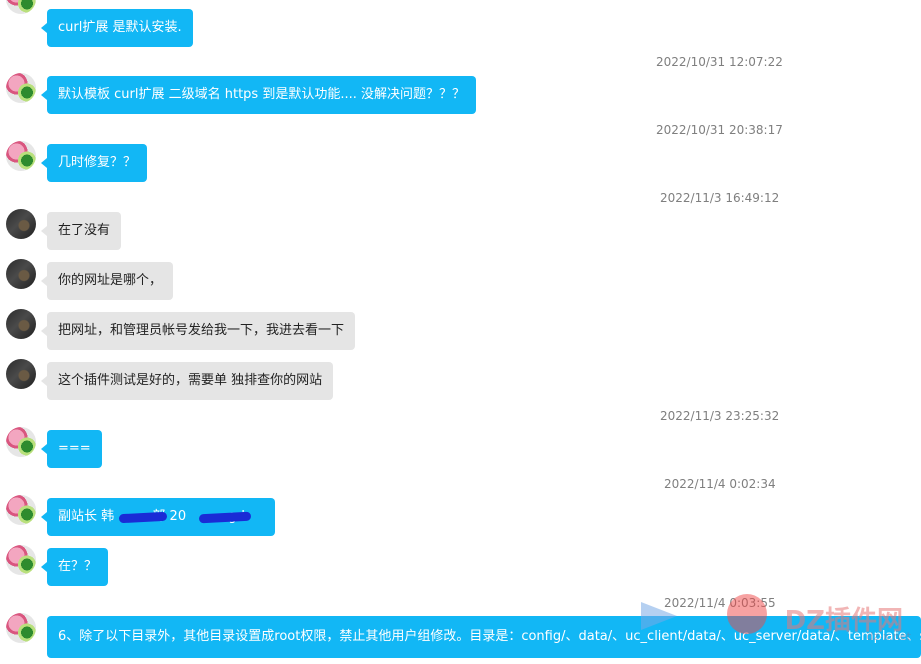  Describe the element at coordinates (720, 484) in the screenshot. I see `timestamp: 2022/11/4 0:02:34` at that location.